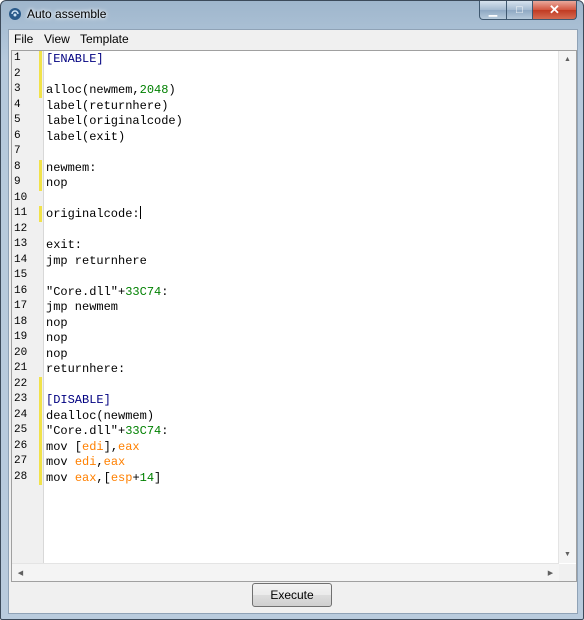 Image resolution: width=584 pixels, height=620 pixels. What do you see at coordinates (21, 290) in the screenshot?
I see `line-number: 16` at bounding box center [21, 290].